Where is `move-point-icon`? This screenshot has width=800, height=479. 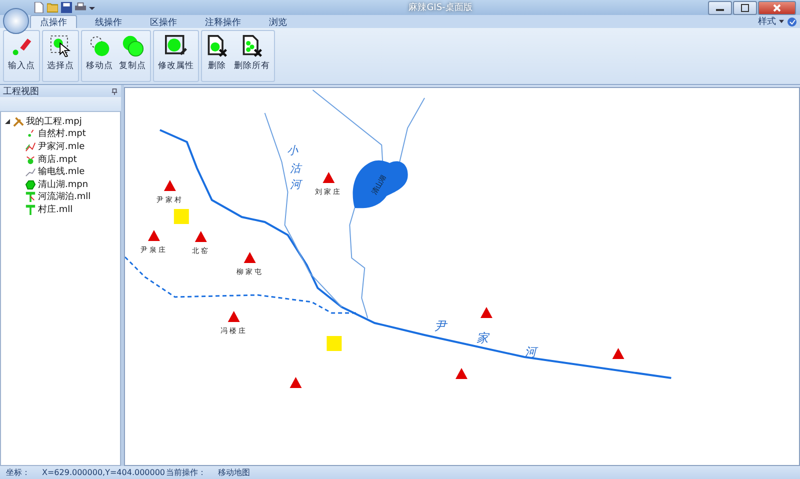 move-point-icon is located at coordinates (99, 46).